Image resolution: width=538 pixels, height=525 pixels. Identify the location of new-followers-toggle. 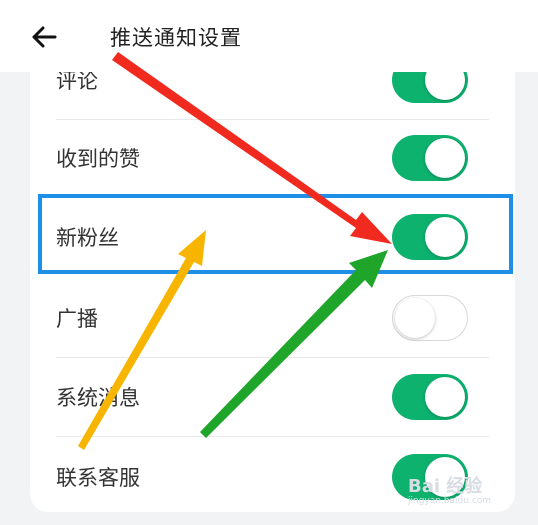
(430, 237).